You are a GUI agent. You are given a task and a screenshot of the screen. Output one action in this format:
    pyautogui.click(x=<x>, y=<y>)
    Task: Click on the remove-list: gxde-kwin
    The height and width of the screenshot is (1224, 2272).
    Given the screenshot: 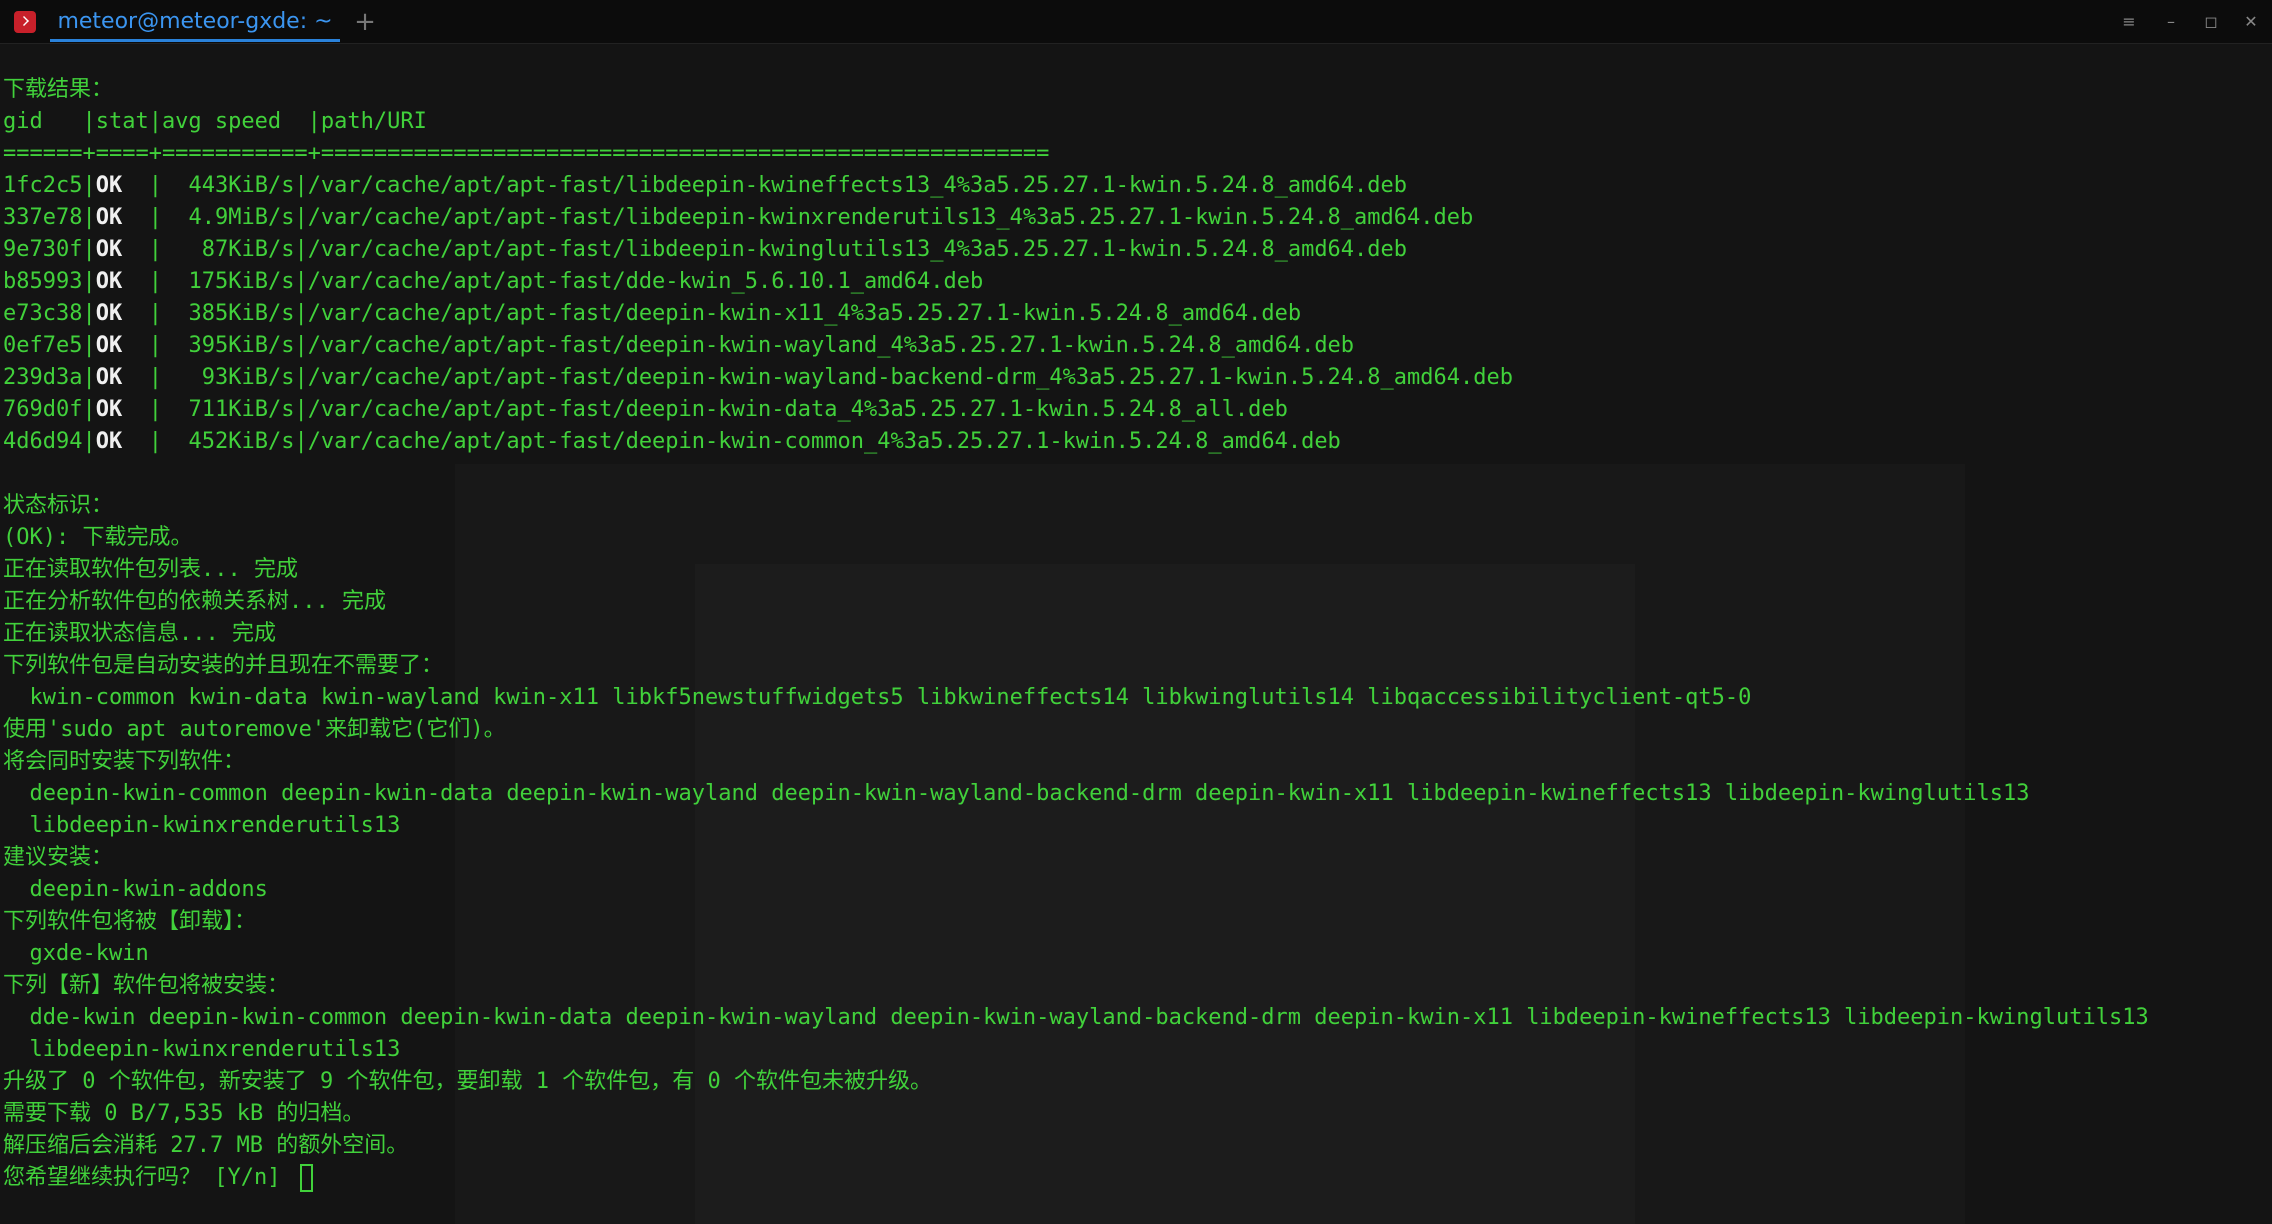 What is the action you would take?
    pyautogui.click(x=76, y=953)
    